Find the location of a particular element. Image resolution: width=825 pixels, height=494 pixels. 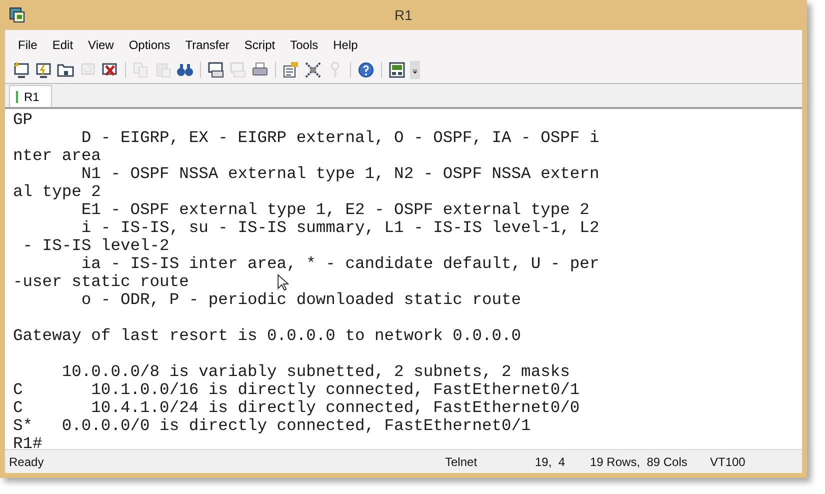

terminal-line: al type 2 is located at coordinates (57, 192).